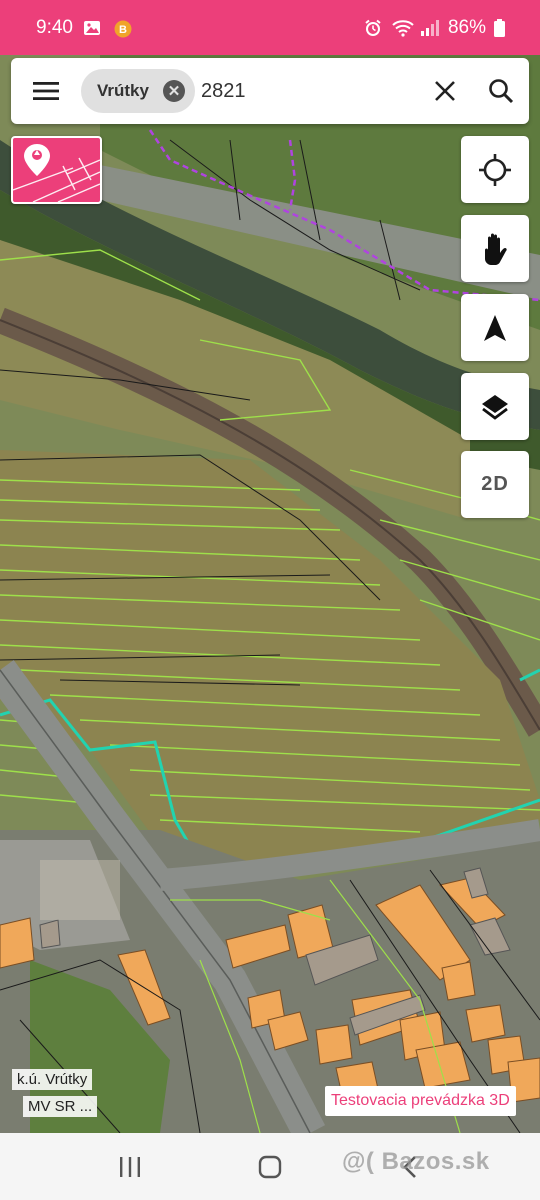 Image resolution: width=540 pixels, height=1200 pixels. What do you see at coordinates (54, 27) in the screenshot?
I see `status-time: 9:40` at bounding box center [54, 27].